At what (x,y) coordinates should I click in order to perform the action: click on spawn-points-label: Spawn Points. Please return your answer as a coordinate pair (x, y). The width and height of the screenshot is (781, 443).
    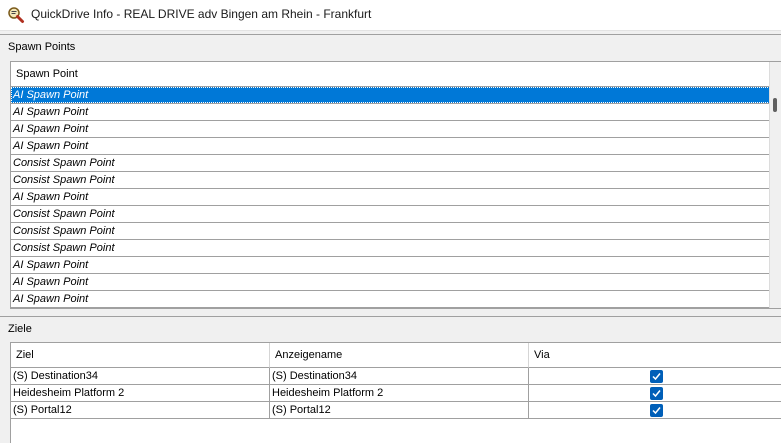
    Looking at the image, I should click on (42, 47).